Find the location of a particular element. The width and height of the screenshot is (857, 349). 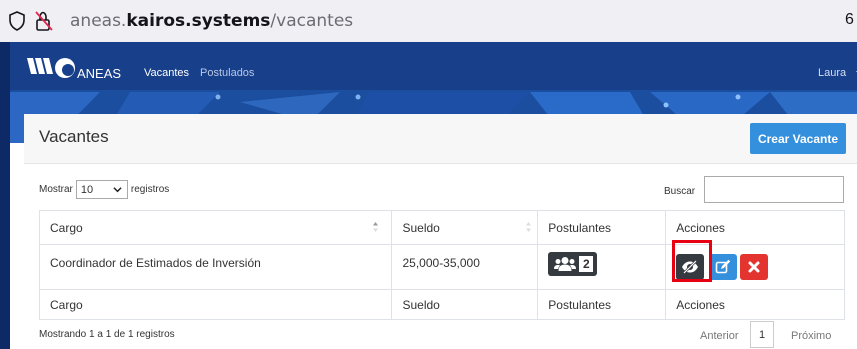

sort-sueldo-icon is located at coordinates (528, 227).